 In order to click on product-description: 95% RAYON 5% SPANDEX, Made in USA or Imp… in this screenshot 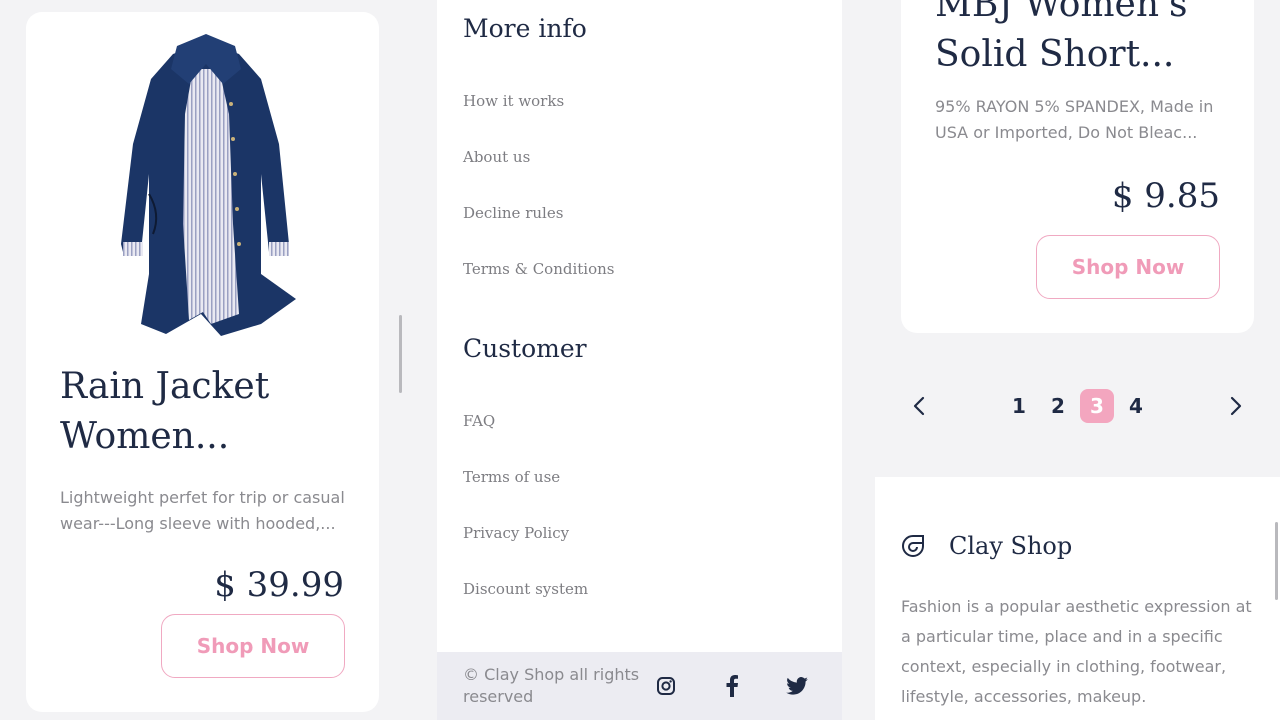, I will do `click(1074, 119)`.